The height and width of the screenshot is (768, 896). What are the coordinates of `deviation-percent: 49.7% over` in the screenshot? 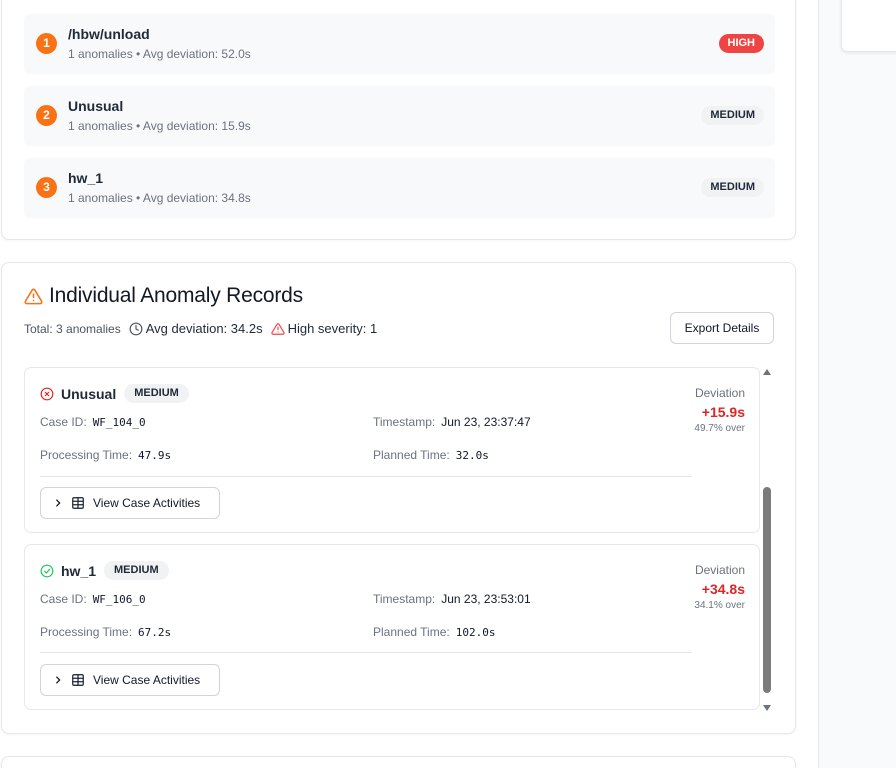 It's located at (719, 428).